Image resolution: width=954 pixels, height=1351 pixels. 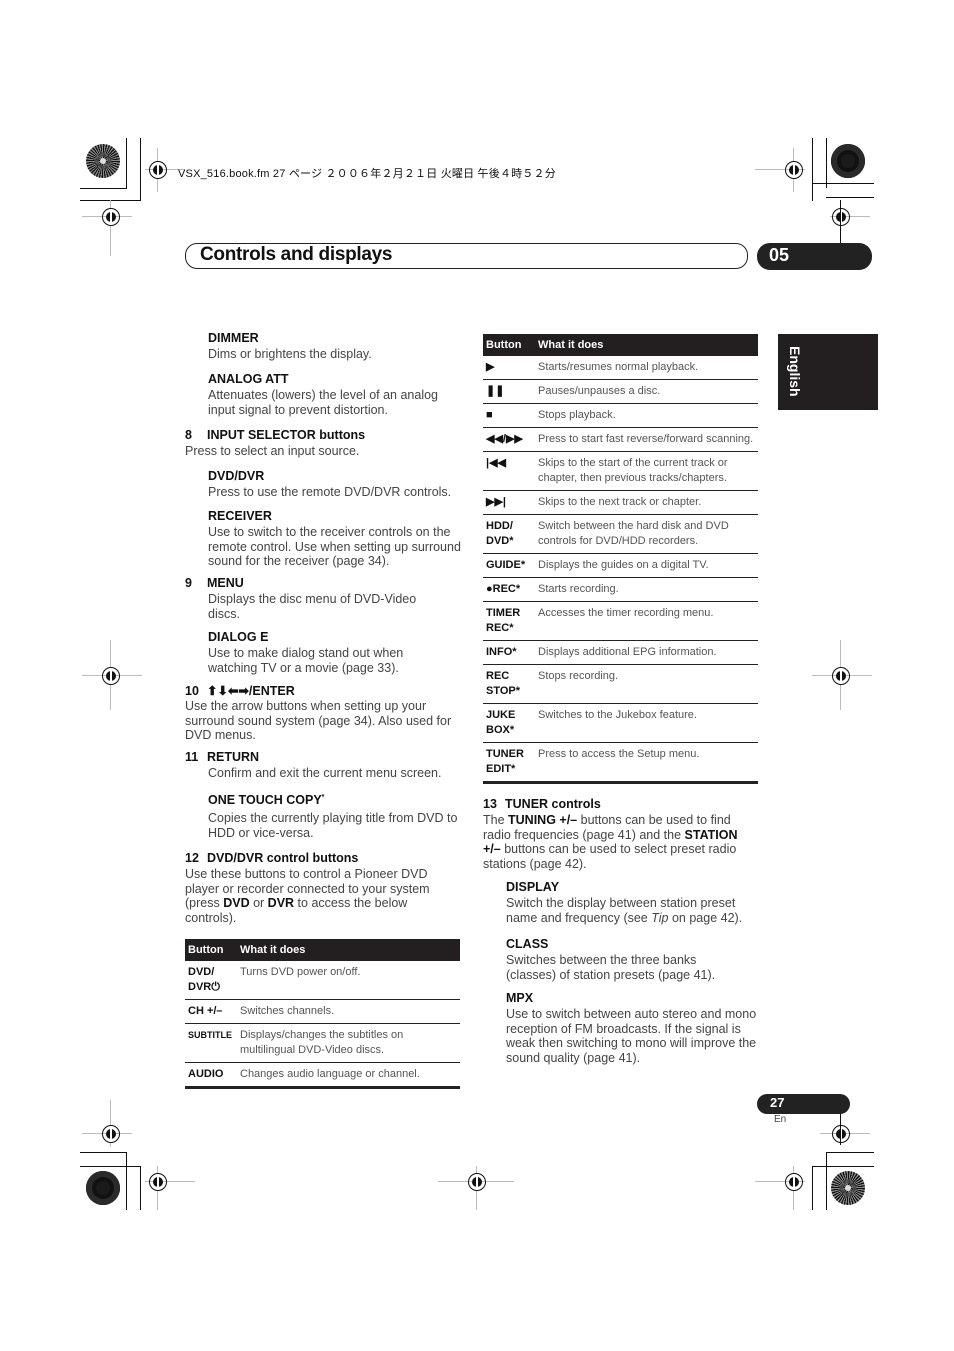 What do you see at coordinates (646, 684) in the screenshot?
I see `button-description: Stops recording.` at bounding box center [646, 684].